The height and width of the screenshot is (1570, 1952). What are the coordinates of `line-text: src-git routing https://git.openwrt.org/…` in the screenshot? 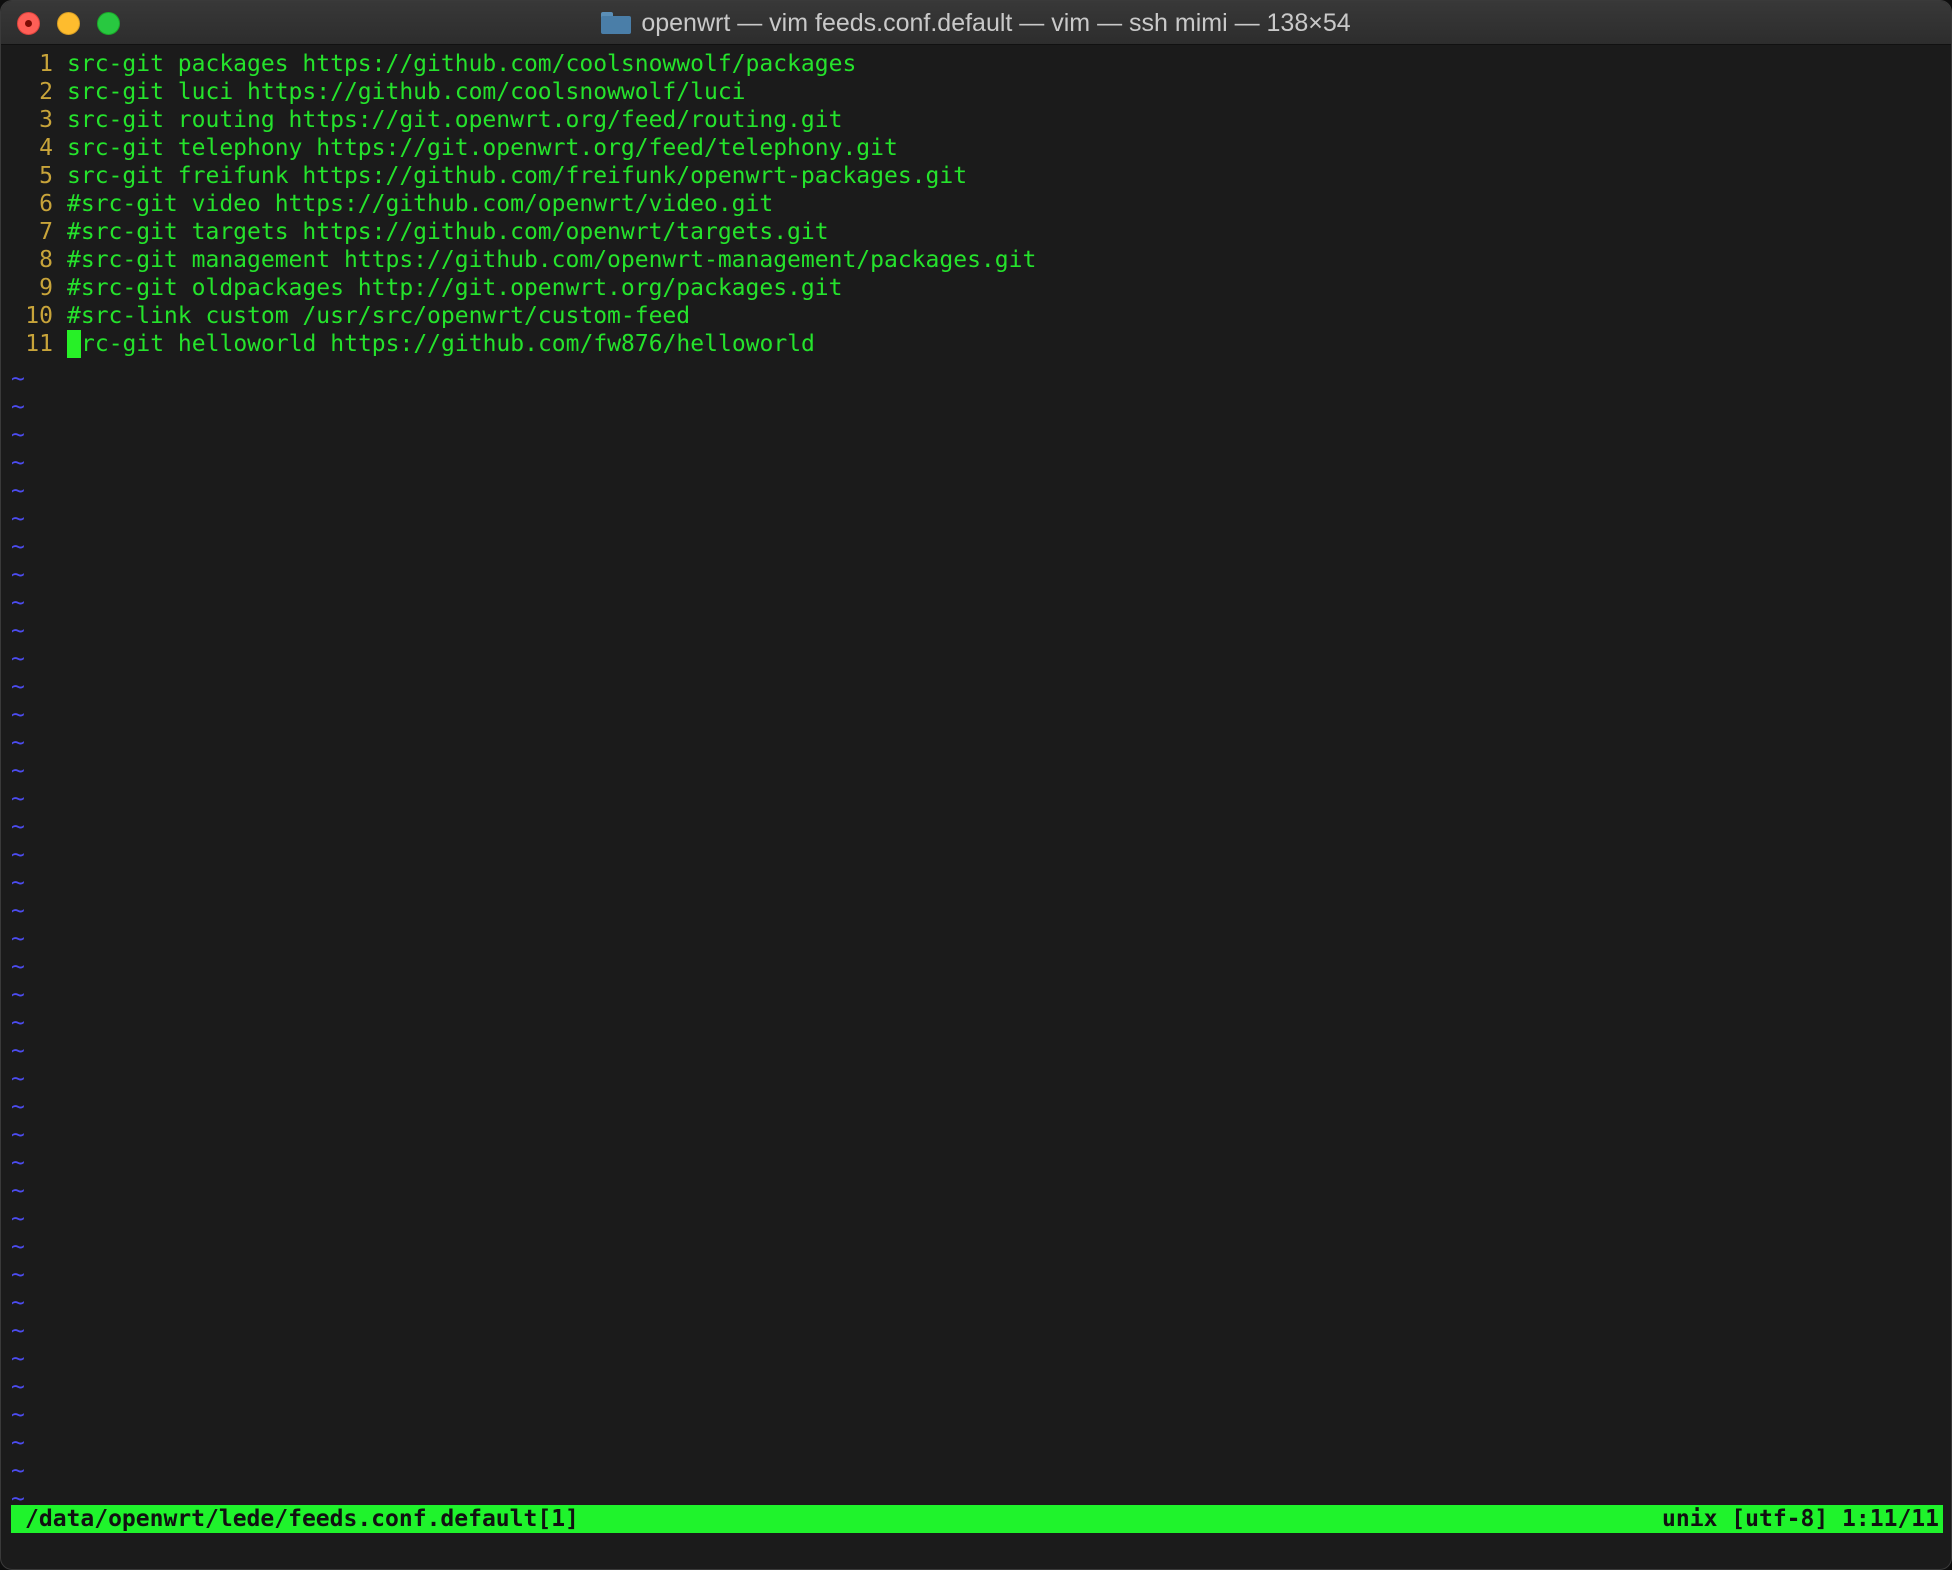 It's located at (455, 120).